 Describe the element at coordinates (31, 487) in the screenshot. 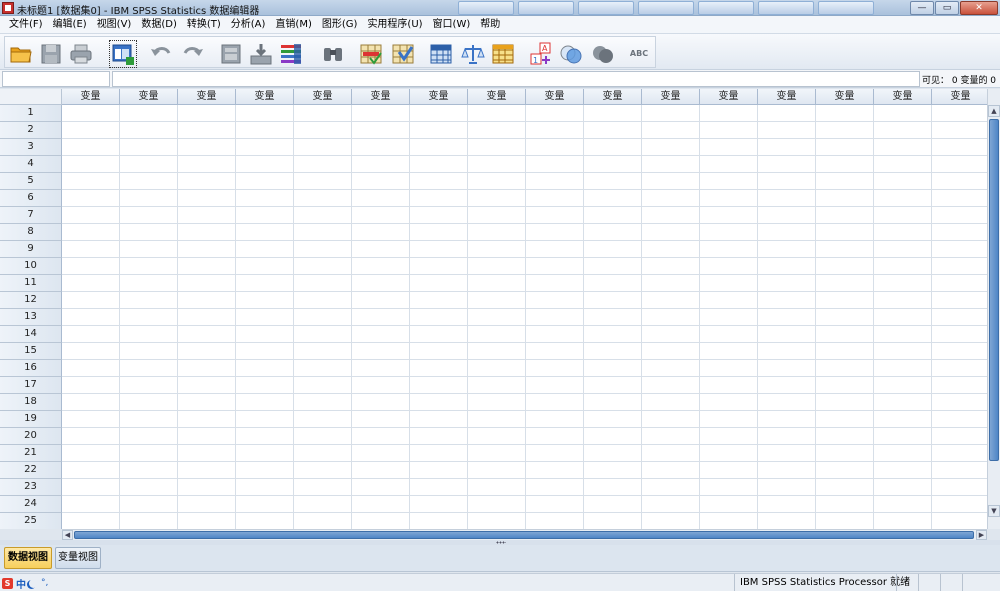

I see `row-header: 23` at that location.